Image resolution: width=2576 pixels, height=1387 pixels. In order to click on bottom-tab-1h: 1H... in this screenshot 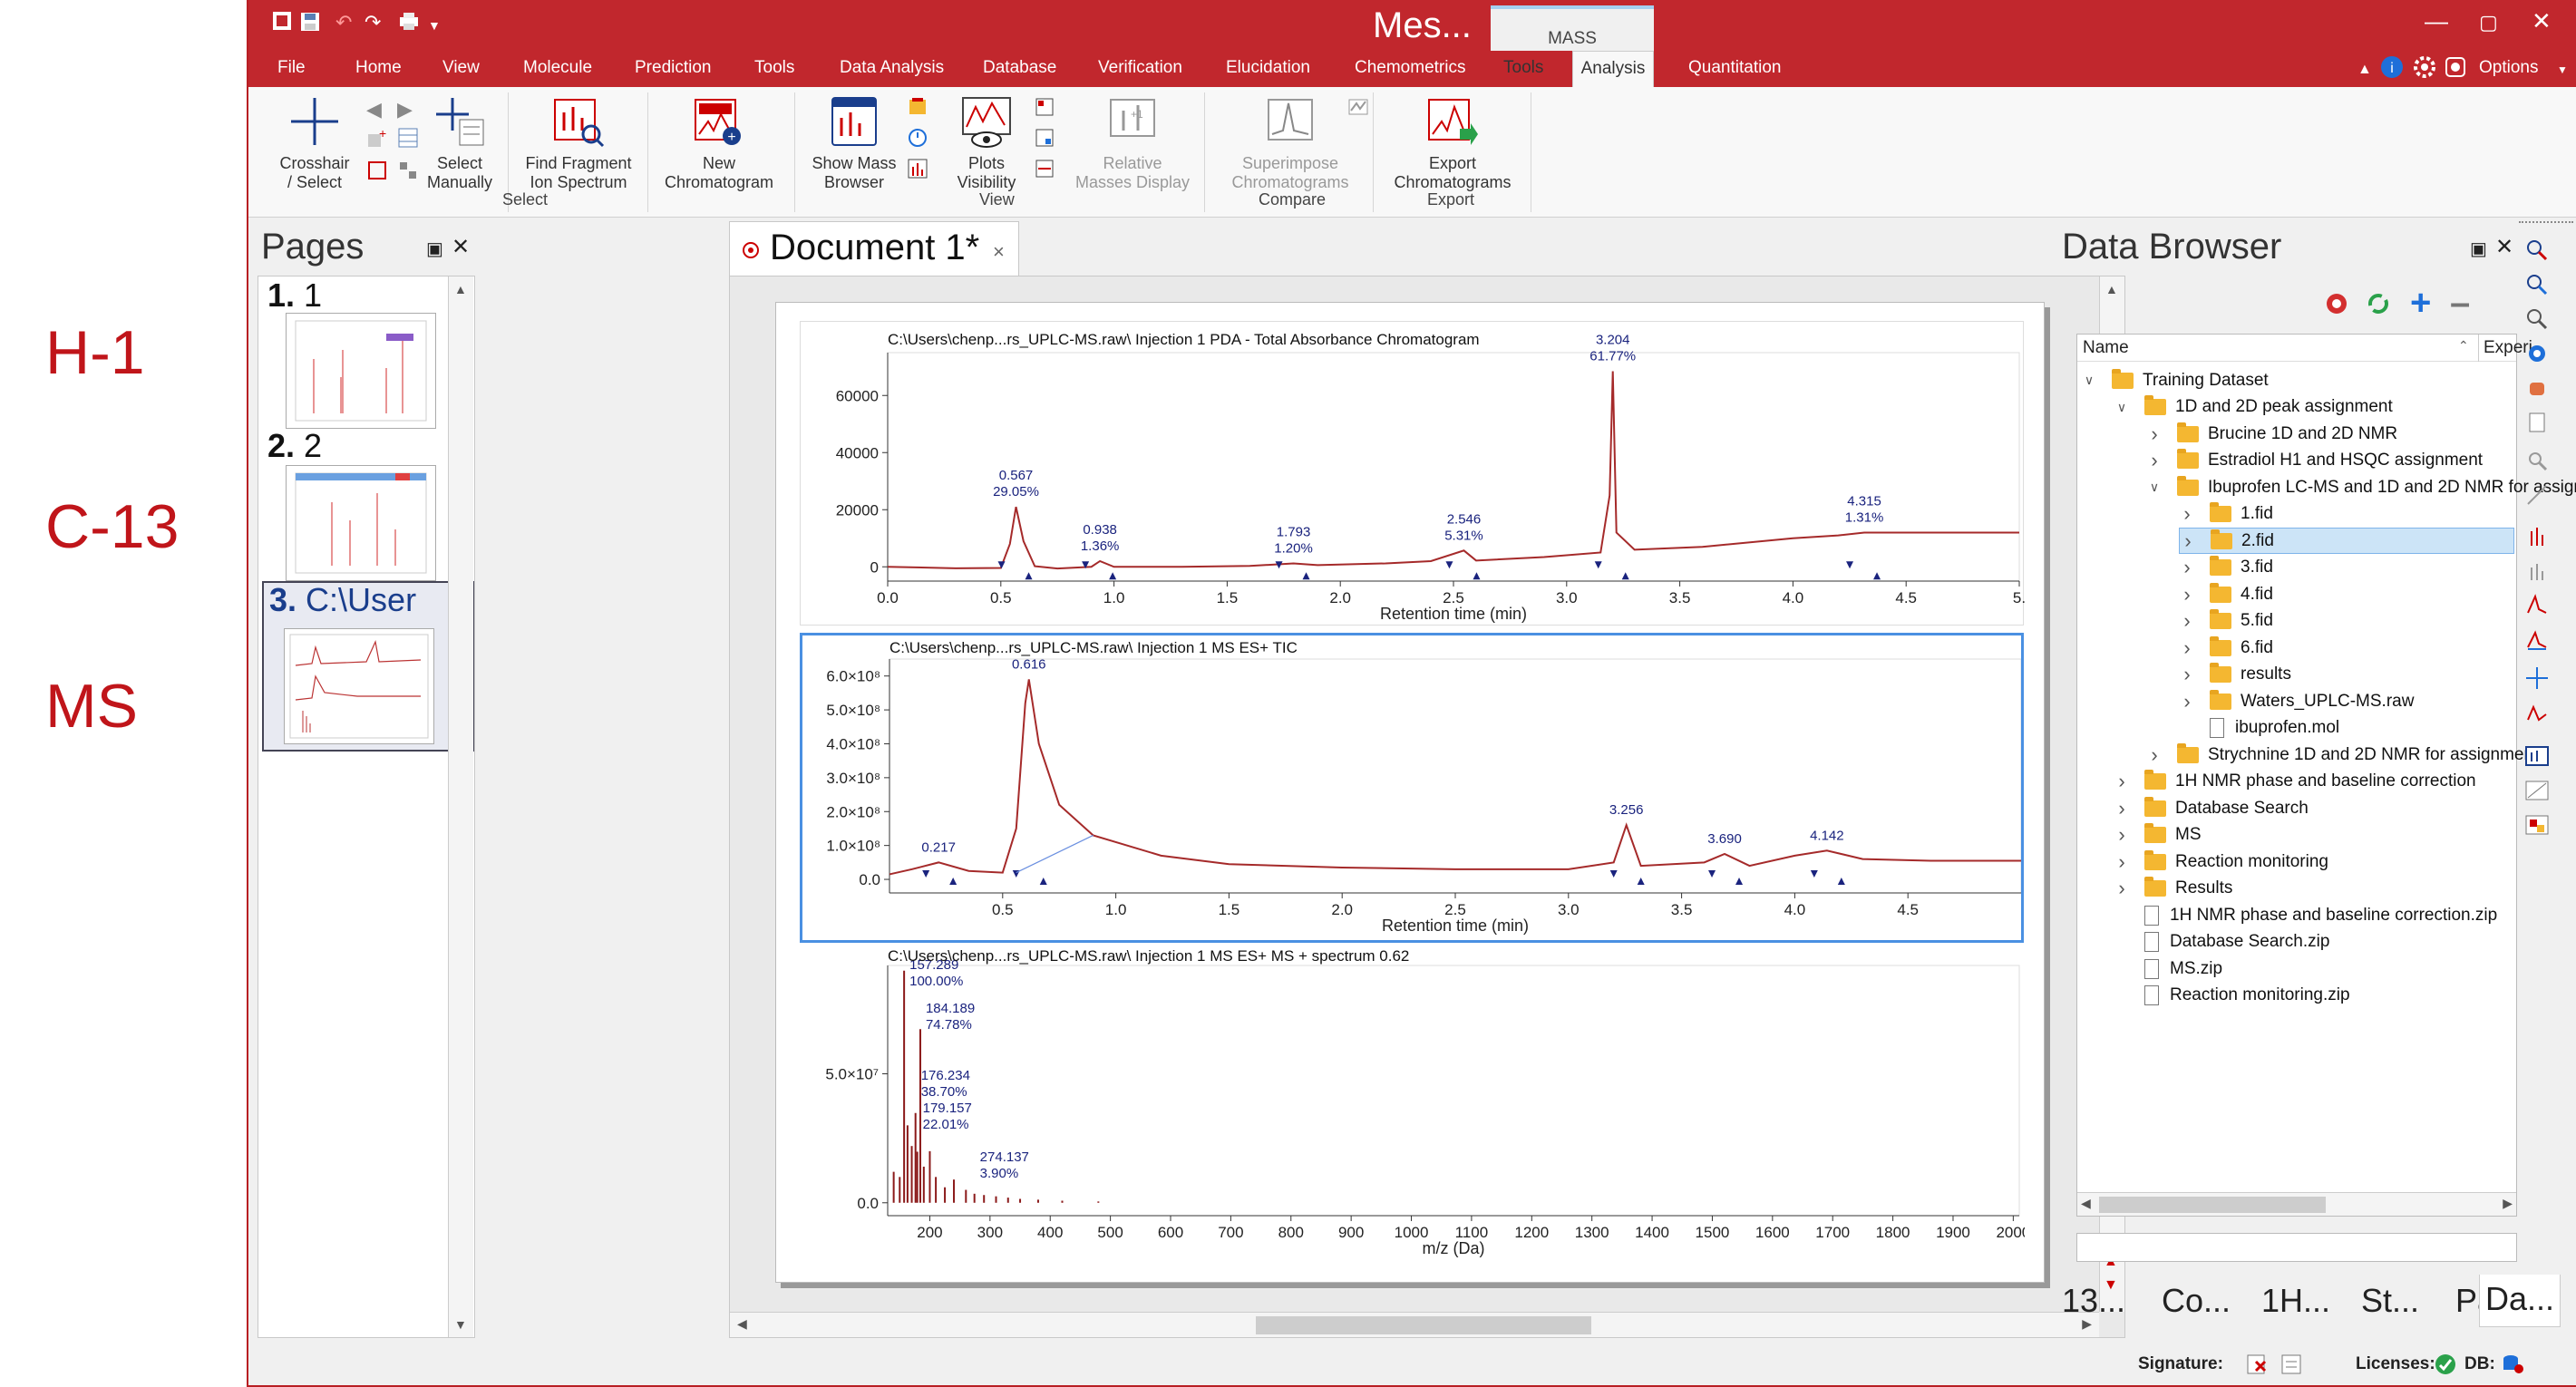, I will do `click(2295, 1301)`.